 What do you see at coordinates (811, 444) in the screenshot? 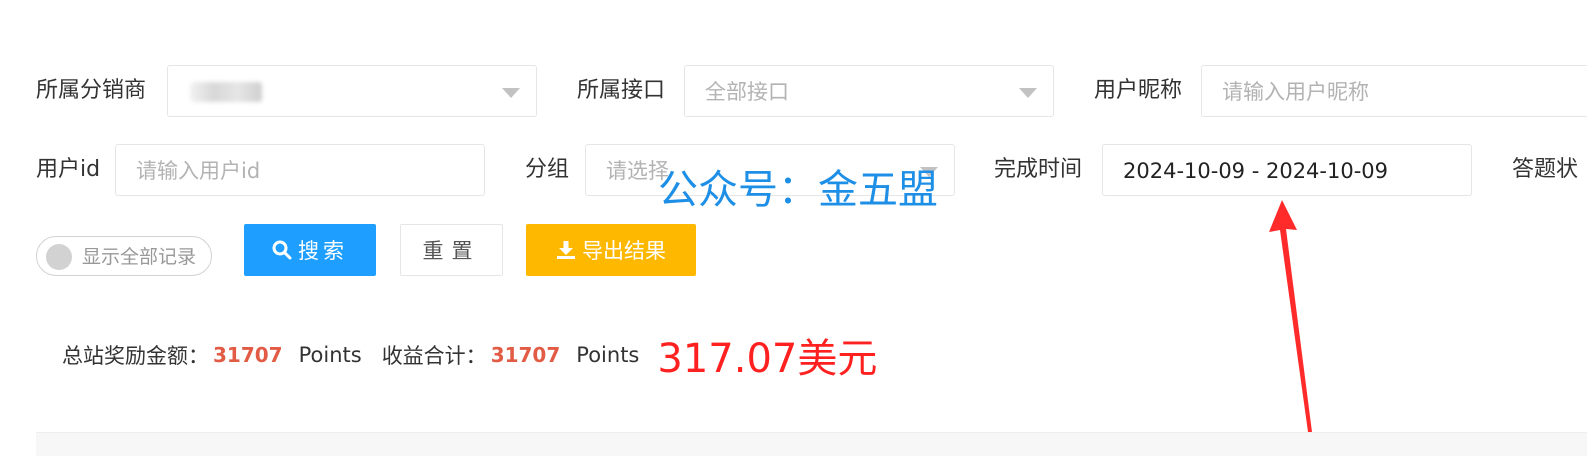
I see `table-header-edge` at bounding box center [811, 444].